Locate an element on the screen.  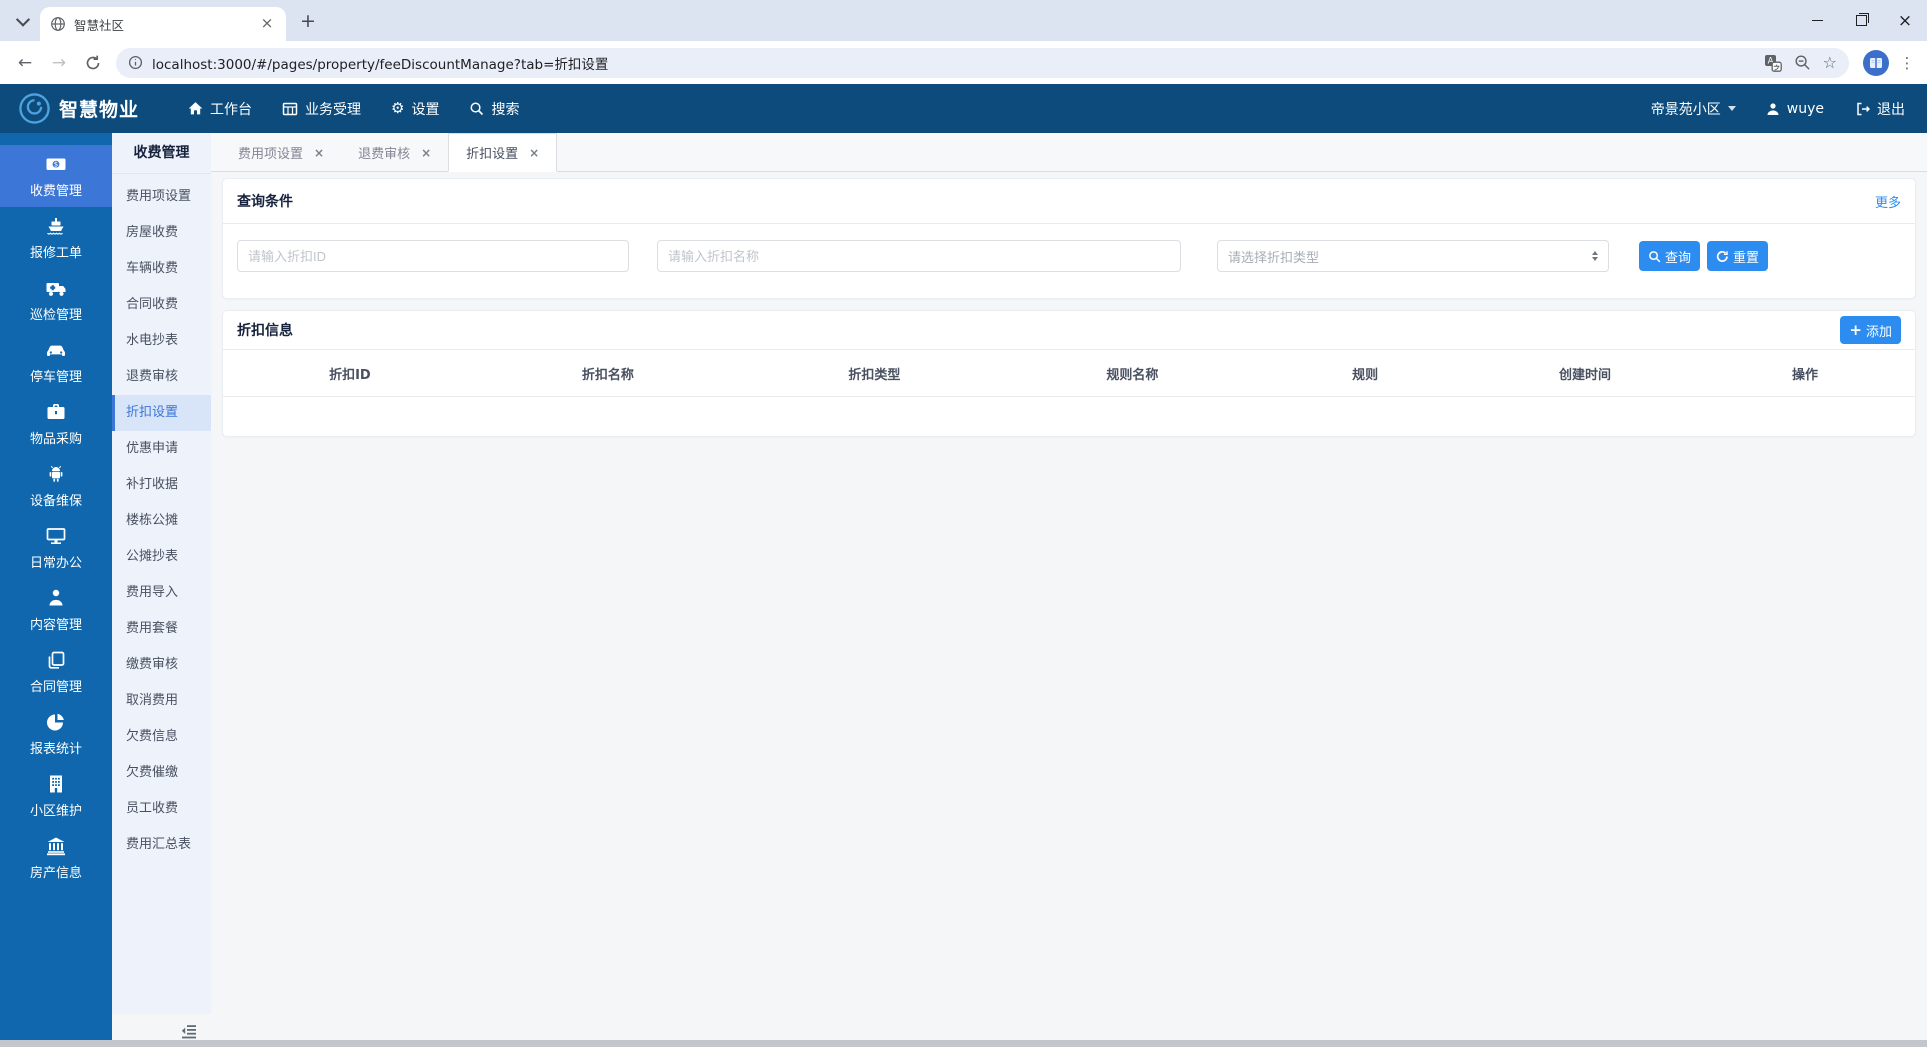
zoom-indicator-icon is located at coordinates (1802, 62).